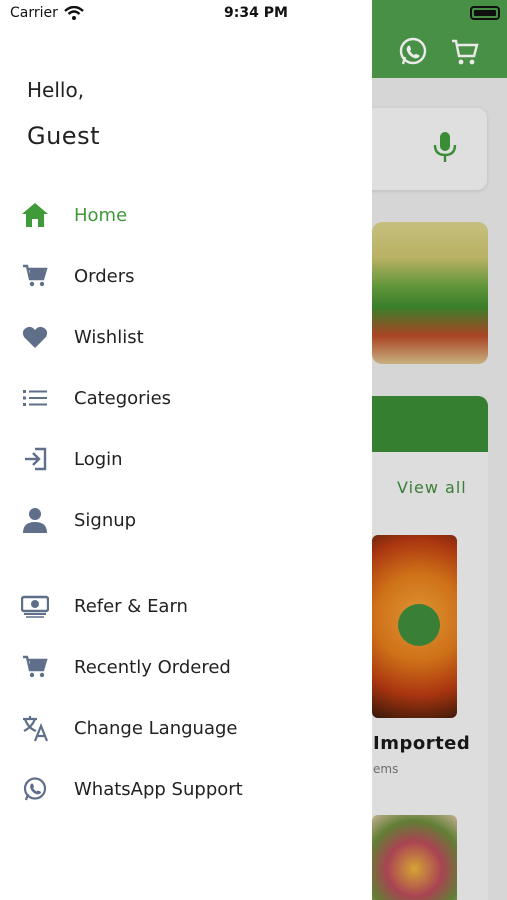  I want to click on menu-item-label: Refer & Earn, so click(131, 606).